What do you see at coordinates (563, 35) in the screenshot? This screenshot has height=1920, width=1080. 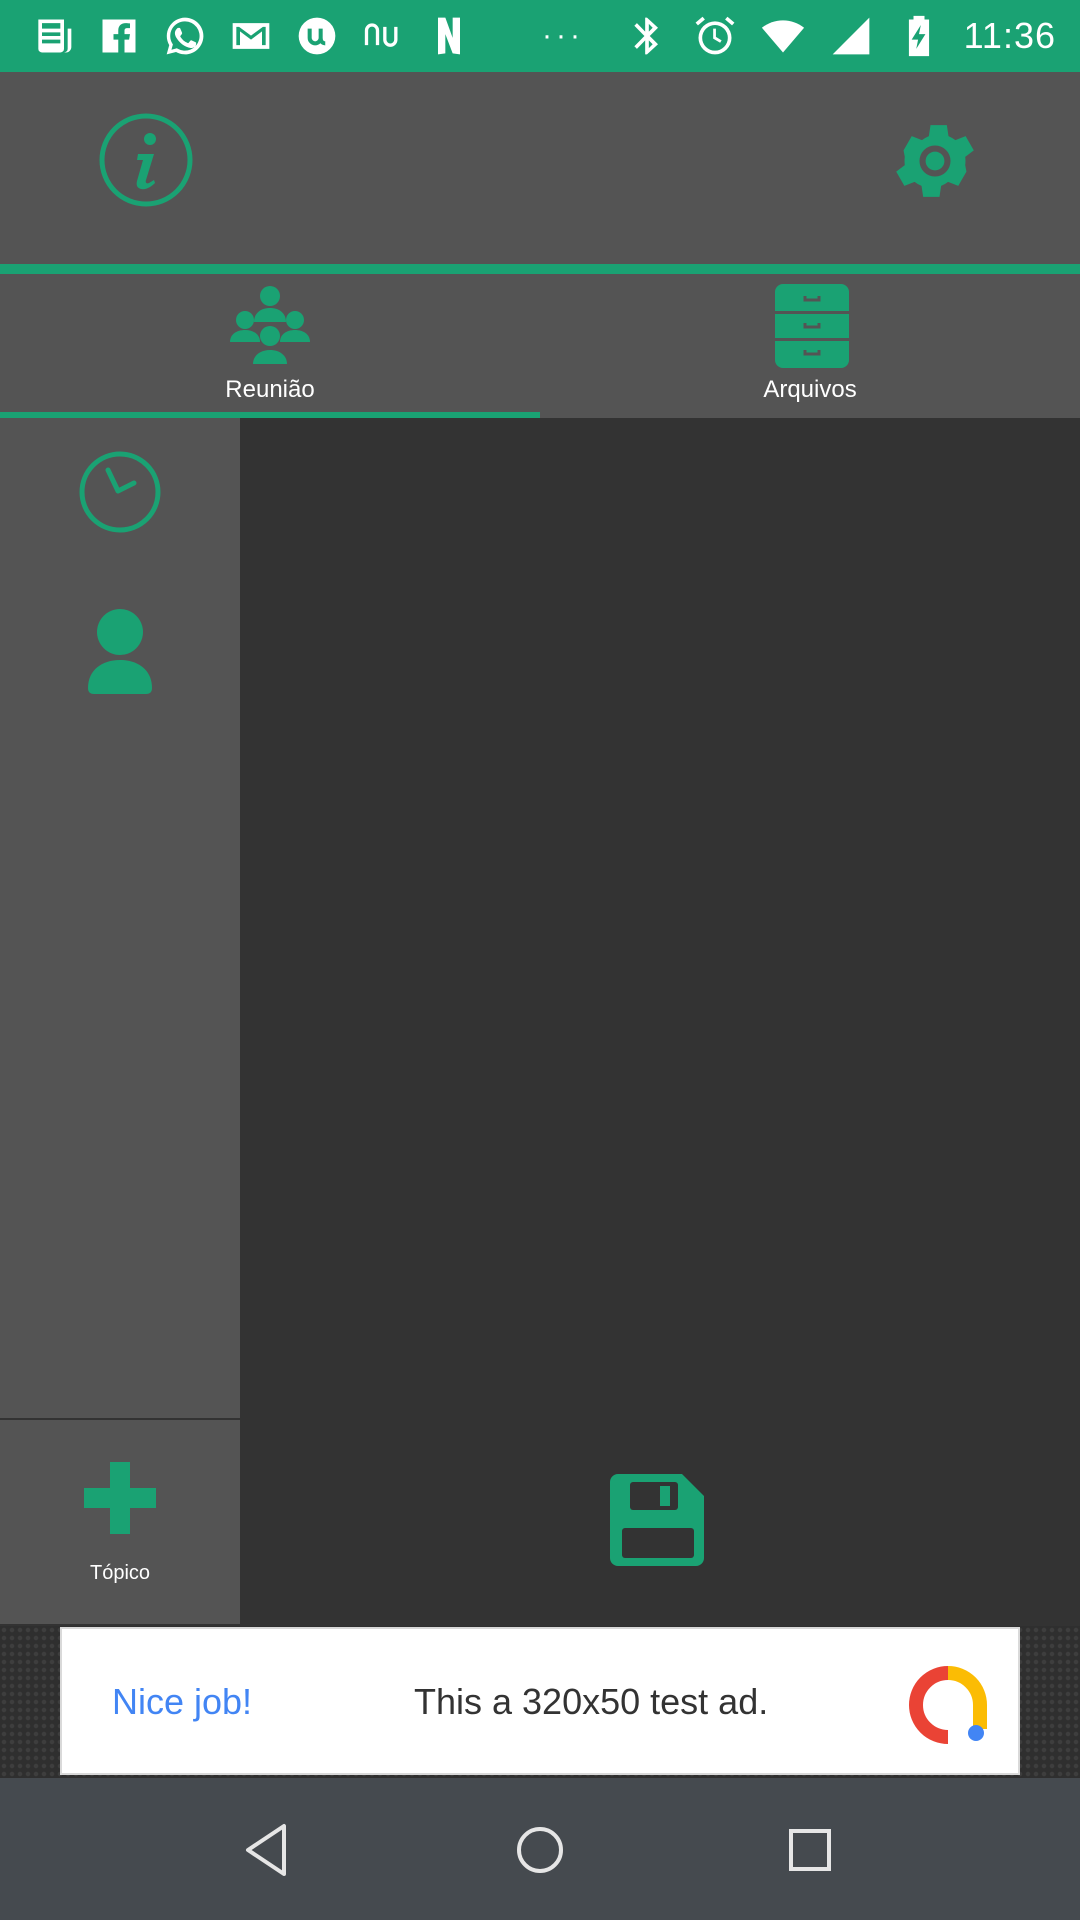 I see `more-notifications: ···` at bounding box center [563, 35].